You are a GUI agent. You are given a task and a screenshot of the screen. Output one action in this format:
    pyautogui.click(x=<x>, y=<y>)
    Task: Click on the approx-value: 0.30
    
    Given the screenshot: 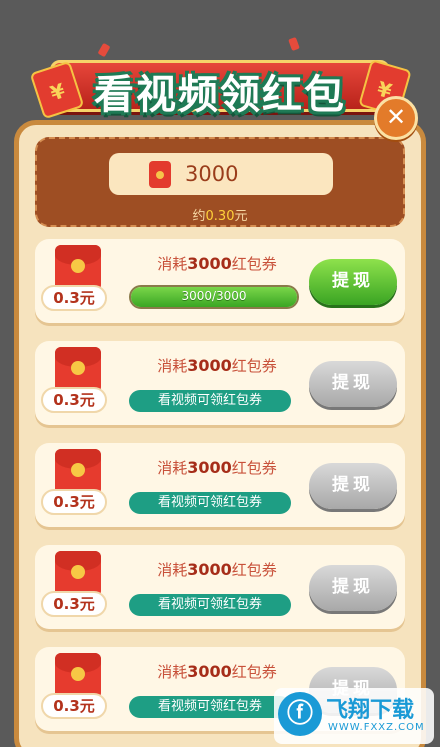 What is the action you would take?
    pyautogui.click(x=220, y=216)
    